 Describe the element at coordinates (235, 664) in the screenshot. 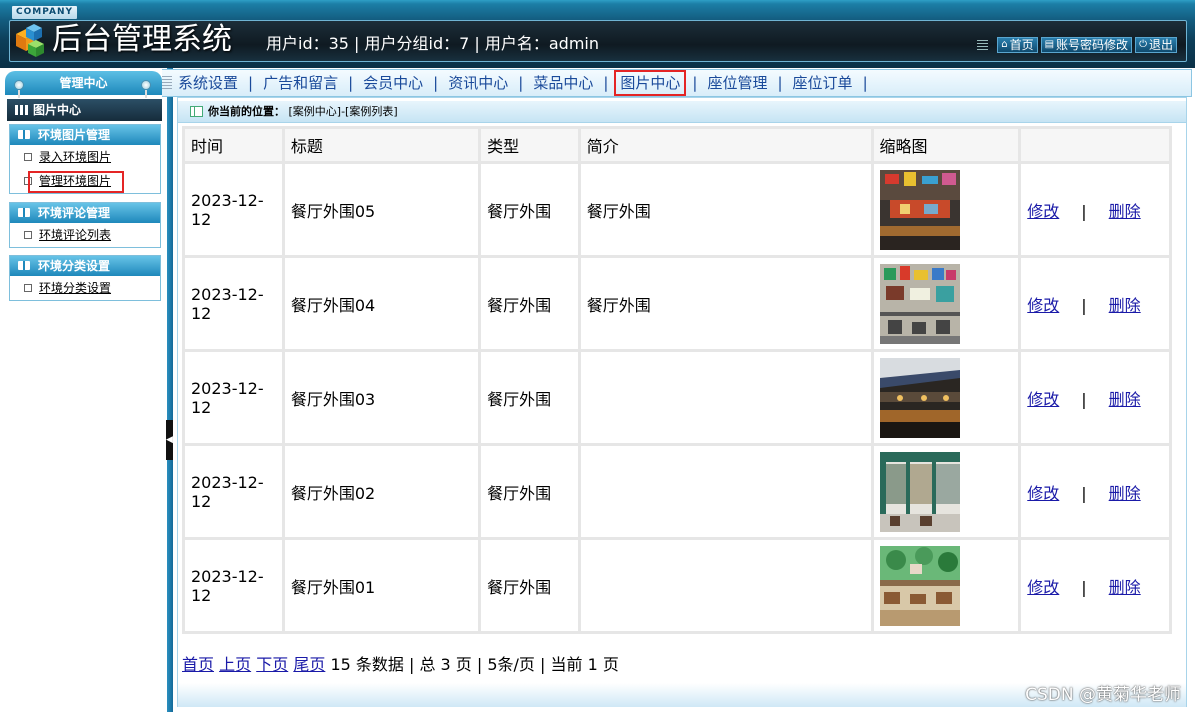

I see `prev-page-link: 上页` at that location.